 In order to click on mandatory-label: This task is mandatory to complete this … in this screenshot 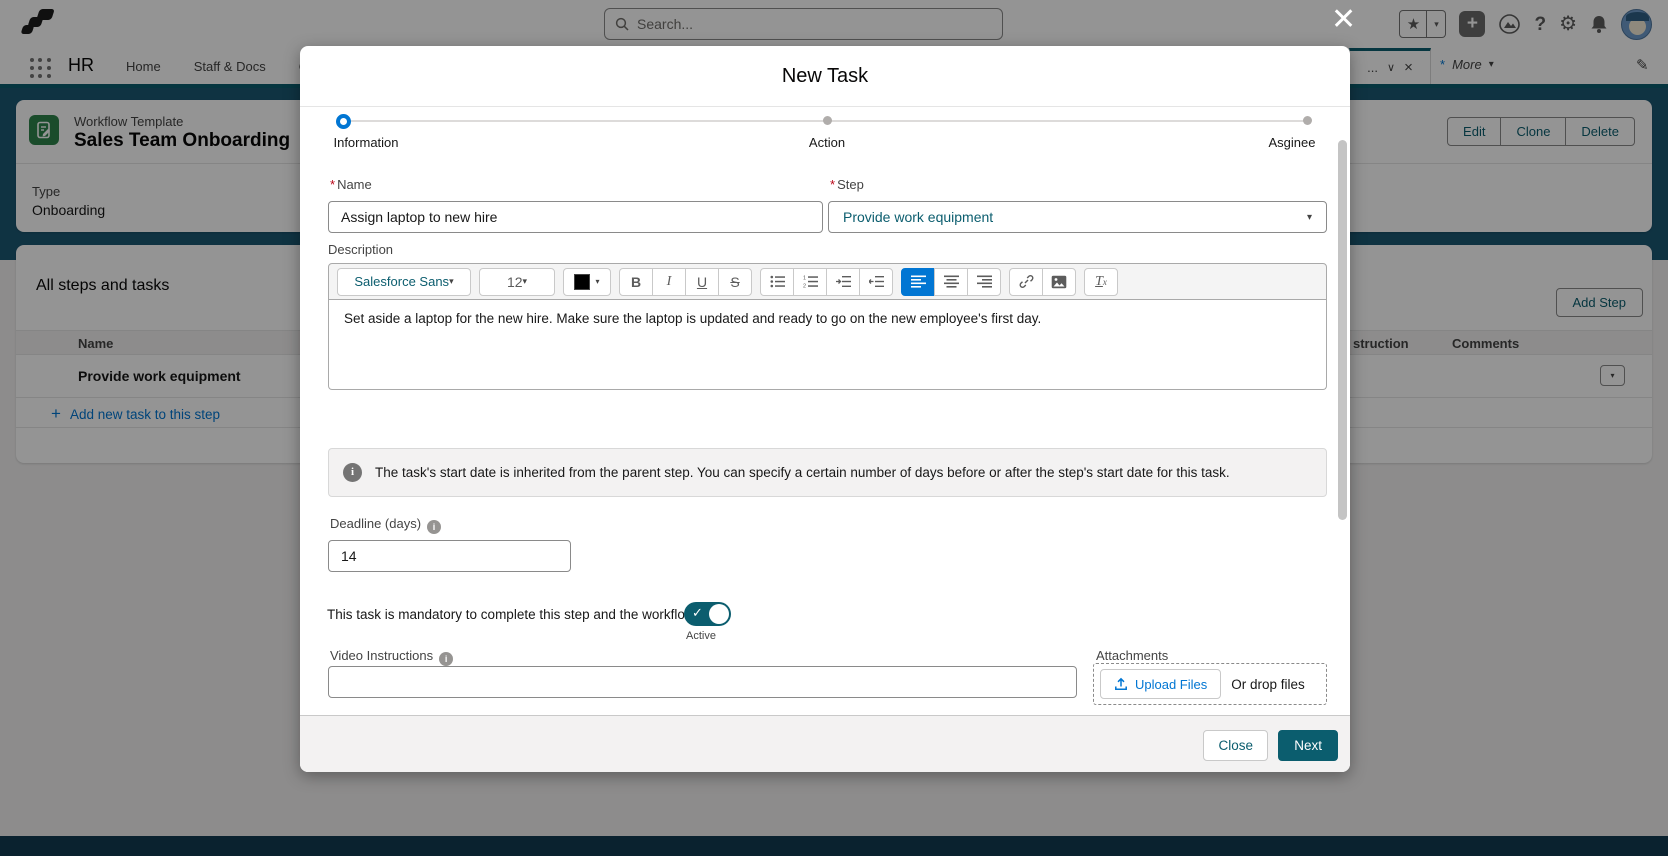, I will do `click(511, 614)`.